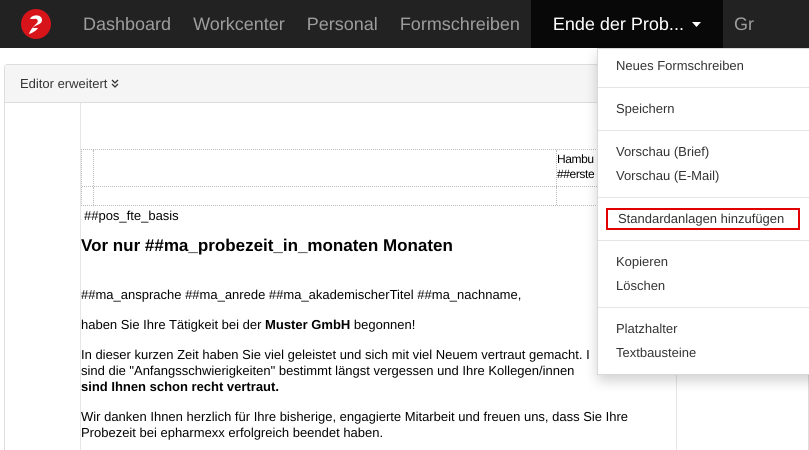  I want to click on editor-mode-toggle: Editor erweitert, so click(70, 84).